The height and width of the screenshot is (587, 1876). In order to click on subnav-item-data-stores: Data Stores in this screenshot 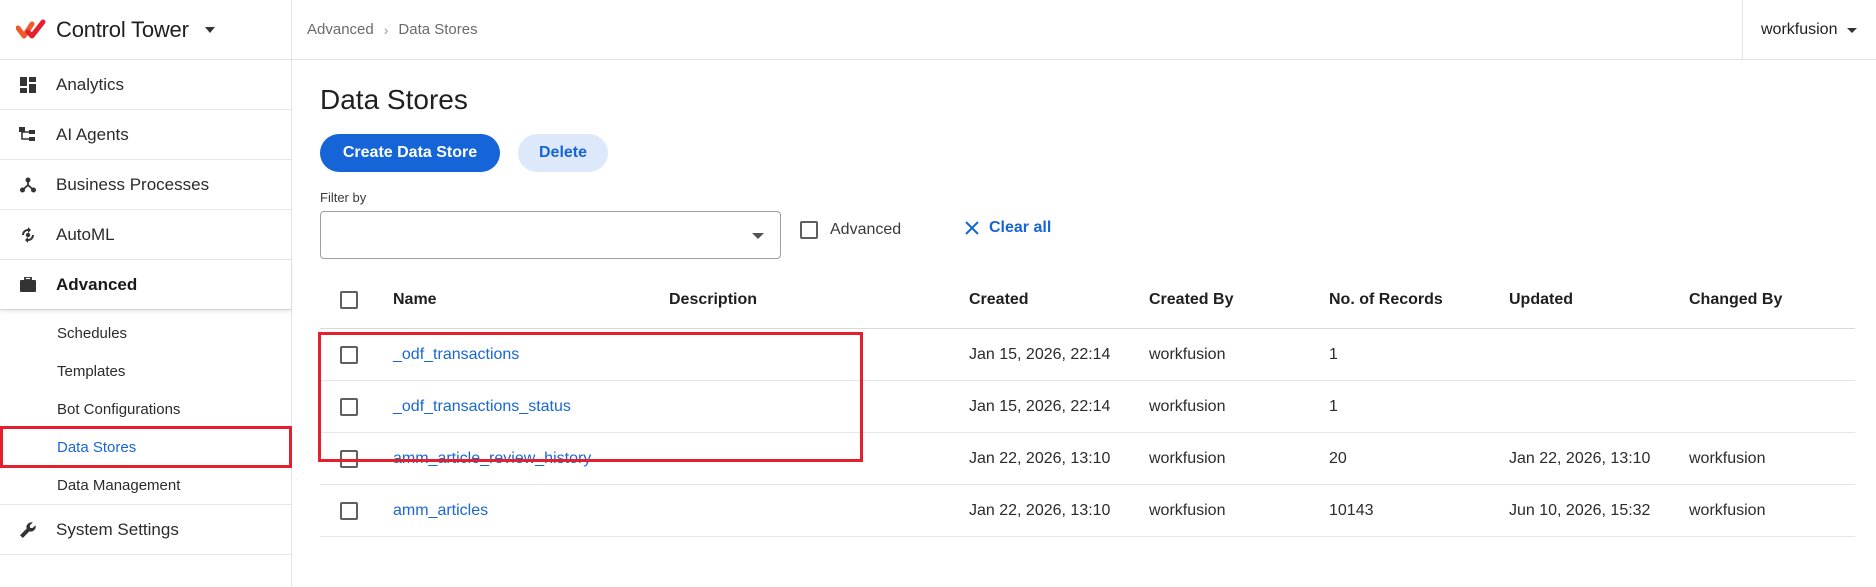, I will do `click(146, 447)`.